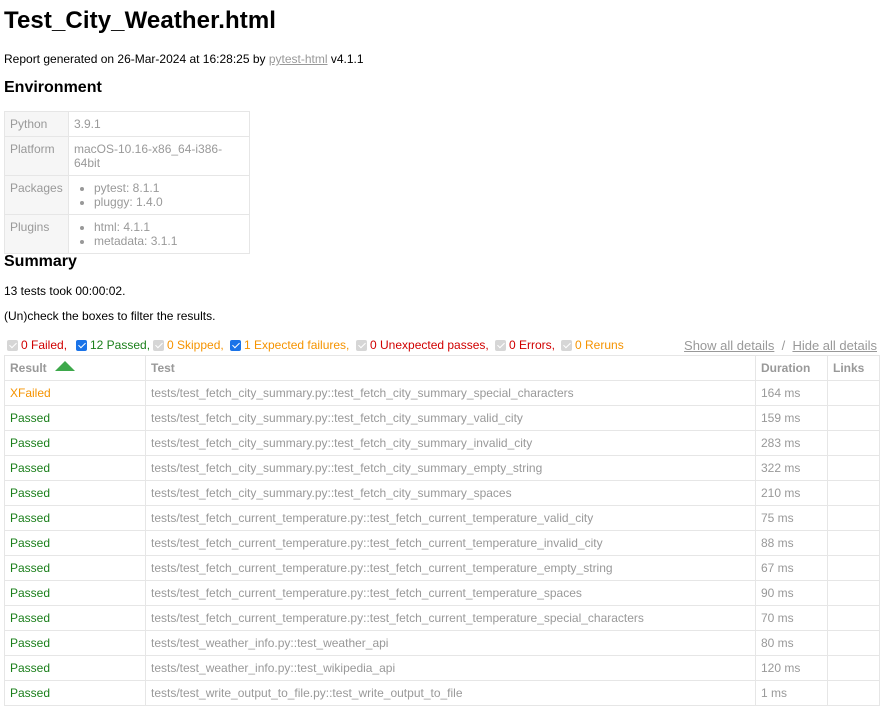 This screenshot has width=883, height=715. Describe the element at coordinates (791, 493) in the screenshot. I see `duration-cell: 210 ms` at that location.